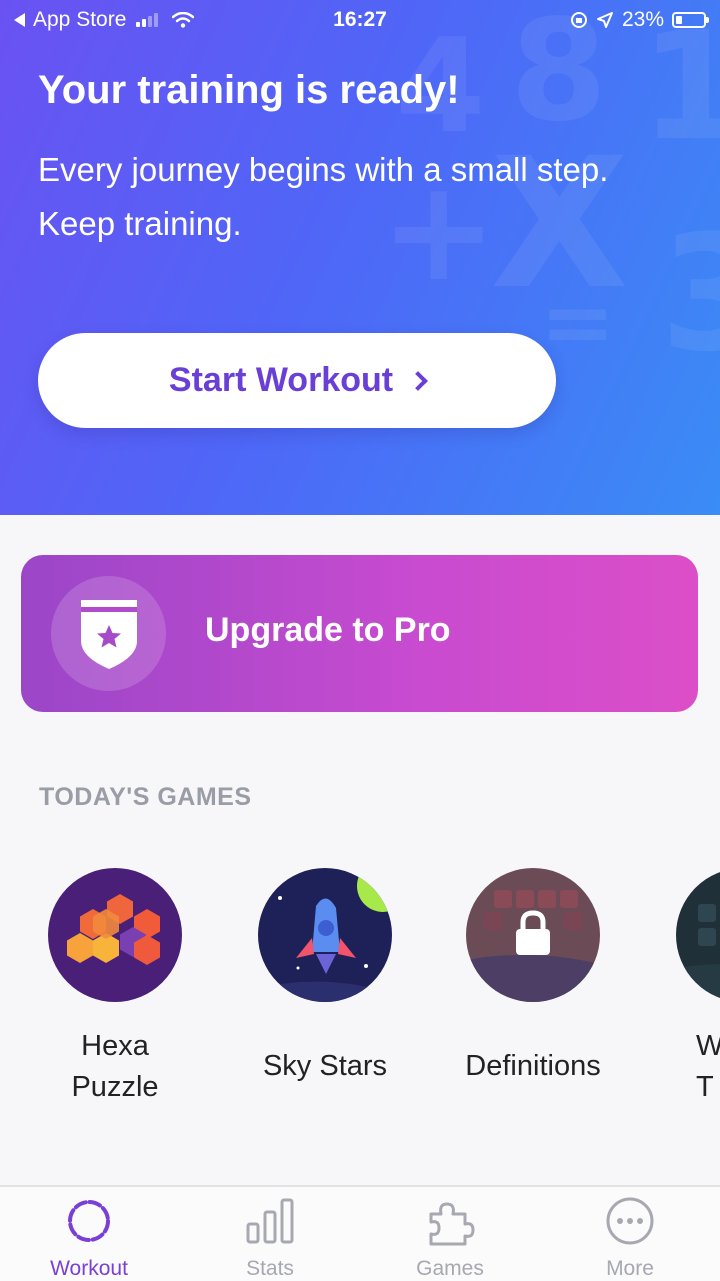 The width and height of the screenshot is (720, 1281). I want to click on upgrade-to-pro-banner: Upgrade to Pro, so click(359, 633).